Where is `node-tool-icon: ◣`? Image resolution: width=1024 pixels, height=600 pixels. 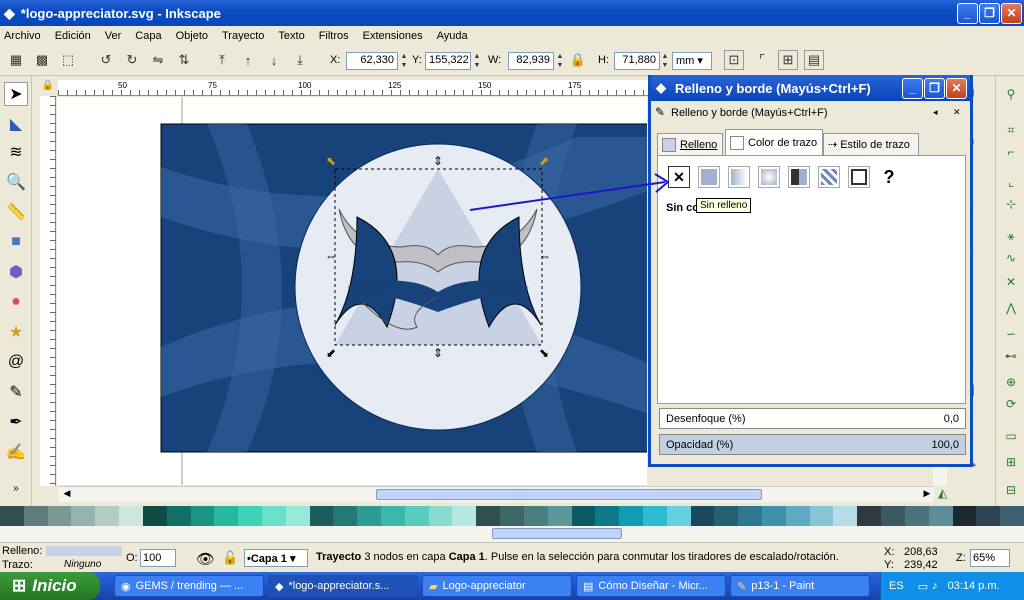 node-tool-icon: ◣ is located at coordinates (16, 124).